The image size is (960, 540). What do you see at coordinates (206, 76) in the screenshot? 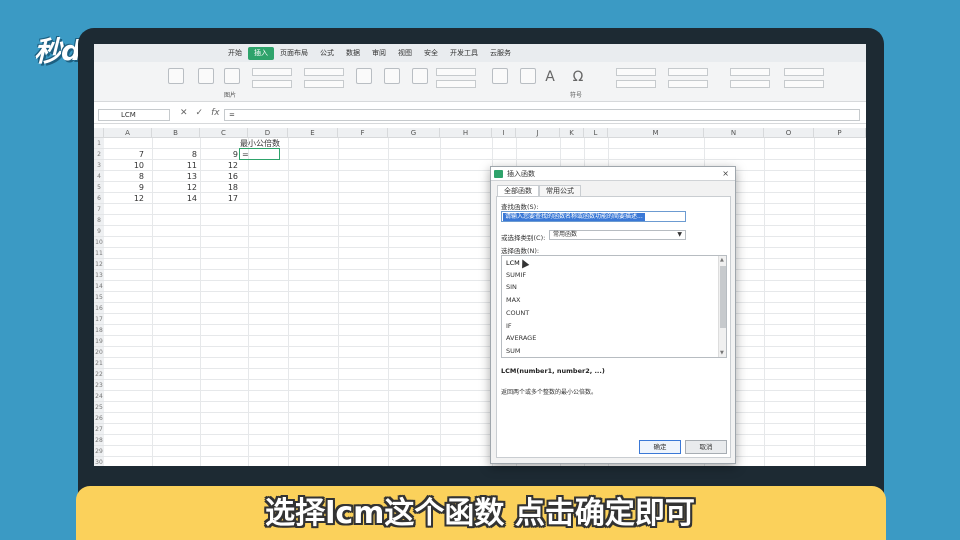
I see `shape-icon` at bounding box center [206, 76].